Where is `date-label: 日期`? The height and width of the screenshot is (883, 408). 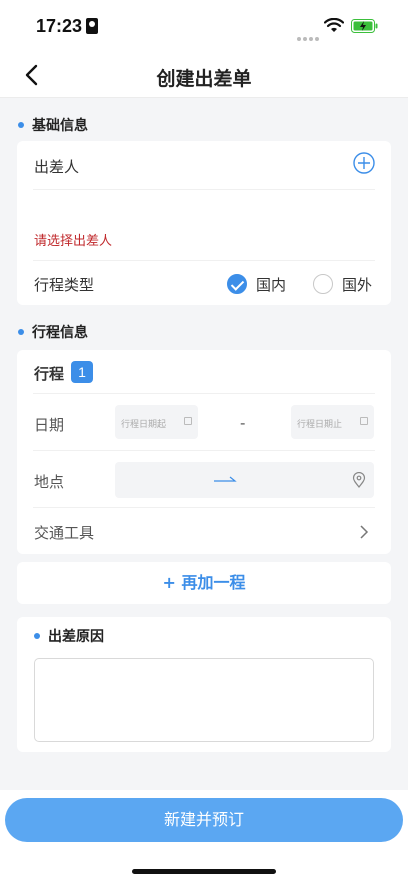
date-label: 日期 is located at coordinates (49, 425).